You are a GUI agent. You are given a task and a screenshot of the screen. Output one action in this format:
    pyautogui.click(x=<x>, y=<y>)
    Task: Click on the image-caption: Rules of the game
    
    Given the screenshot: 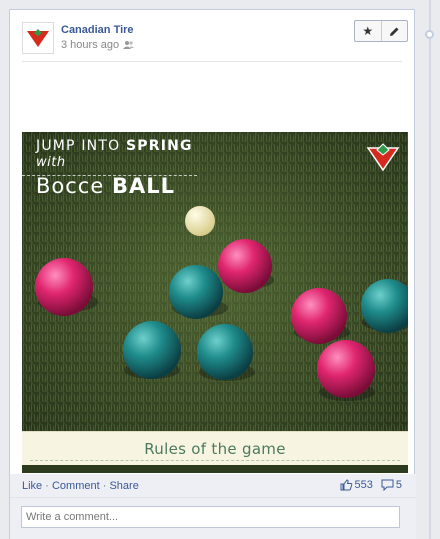 What is the action you would take?
    pyautogui.click(x=215, y=448)
    